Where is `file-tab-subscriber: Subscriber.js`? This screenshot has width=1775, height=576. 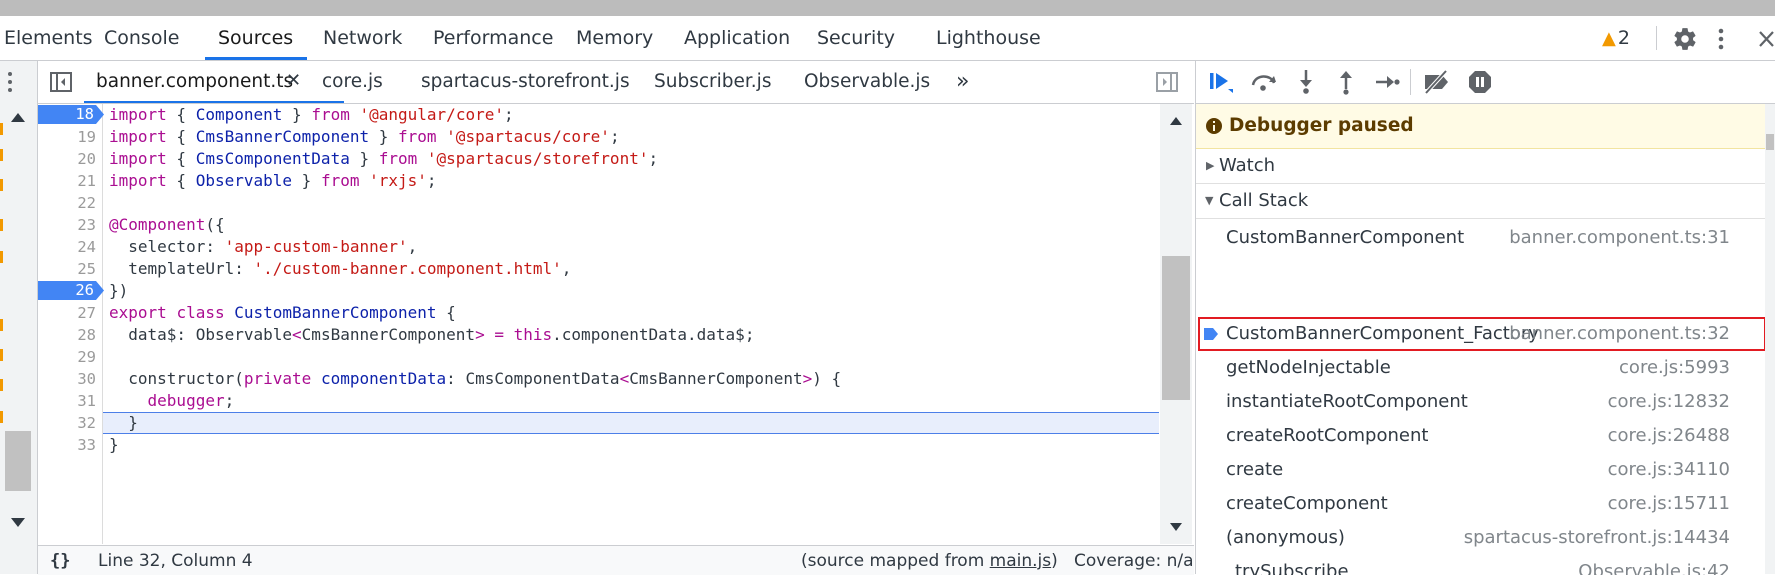
file-tab-subscriber: Subscriber.js is located at coordinates (712, 82).